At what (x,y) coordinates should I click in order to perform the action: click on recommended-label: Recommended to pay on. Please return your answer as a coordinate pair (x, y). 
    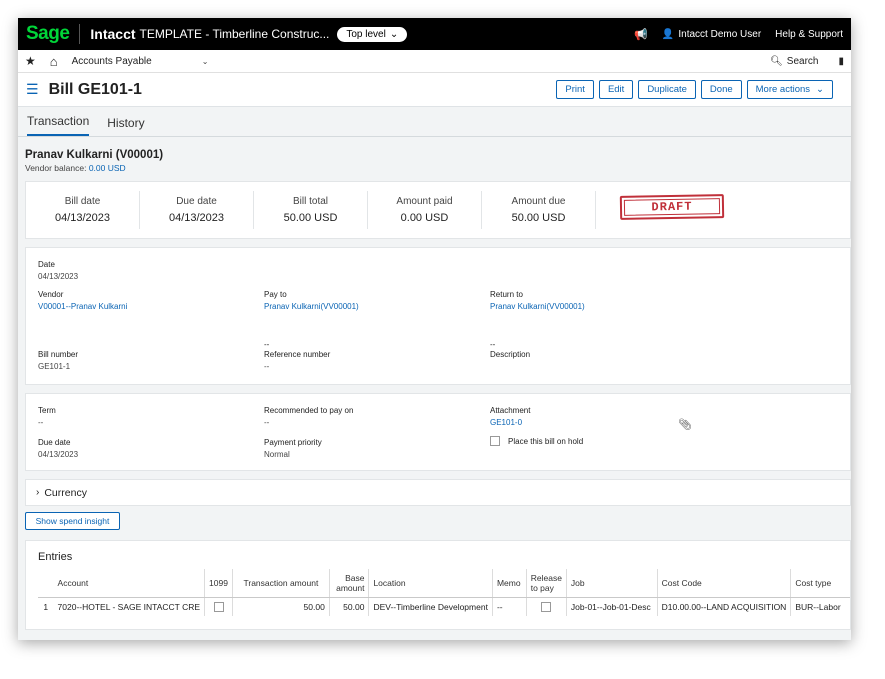
    Looking at the image, I should click on (309, 410).